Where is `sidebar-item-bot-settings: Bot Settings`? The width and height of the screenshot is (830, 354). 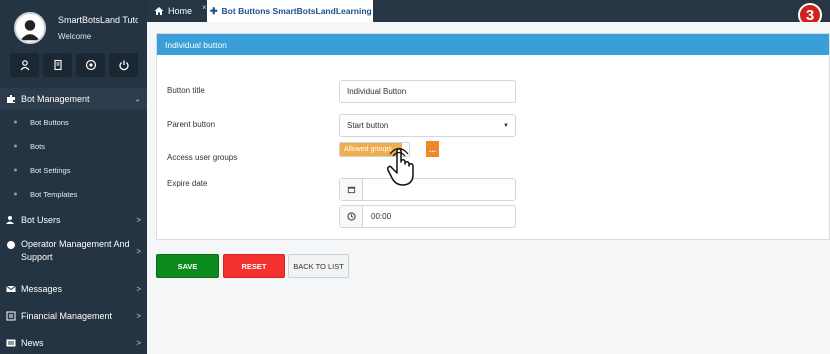
sidebar-item-bot-settings: Bot Settings is located at coordinates (73, 170).